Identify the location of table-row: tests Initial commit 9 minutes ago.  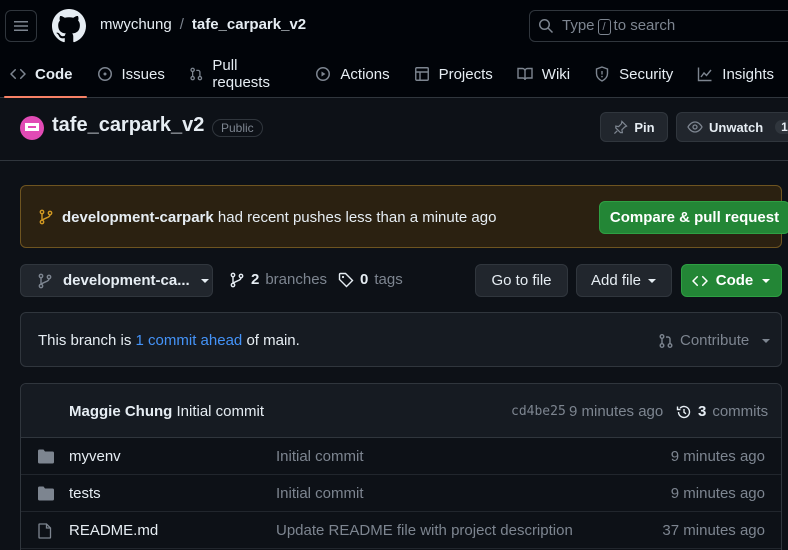
(401, 493).